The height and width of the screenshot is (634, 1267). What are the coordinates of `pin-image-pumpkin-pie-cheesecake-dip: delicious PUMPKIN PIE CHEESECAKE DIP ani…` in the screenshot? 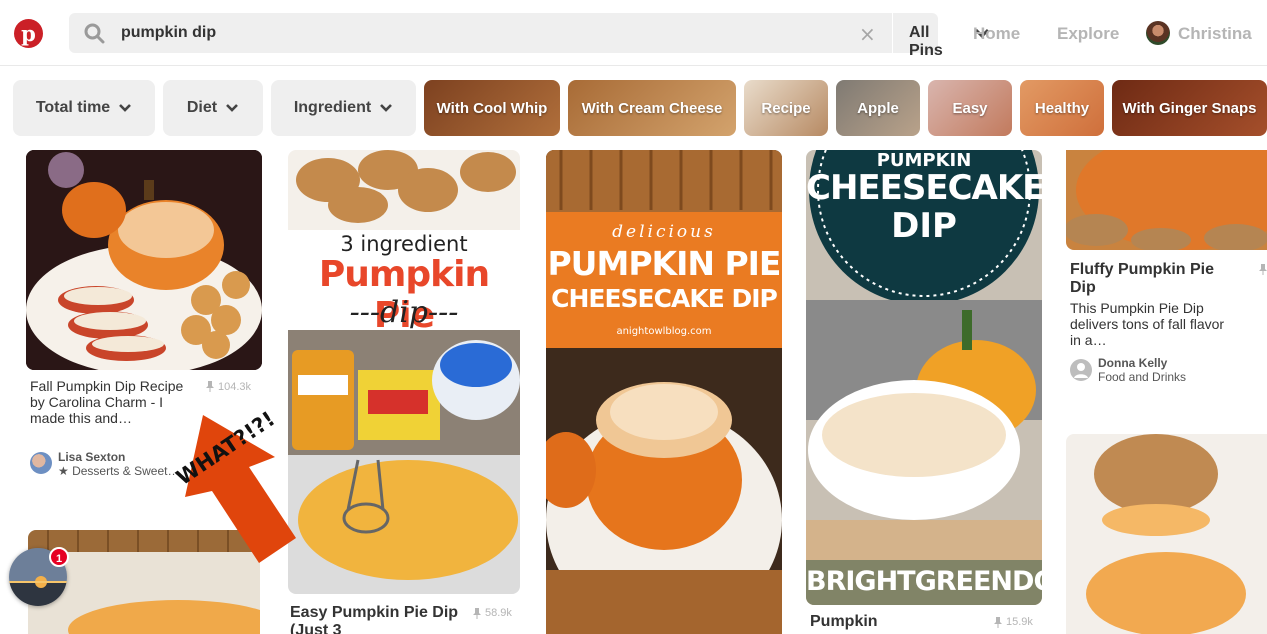 It's located at (664, 392).